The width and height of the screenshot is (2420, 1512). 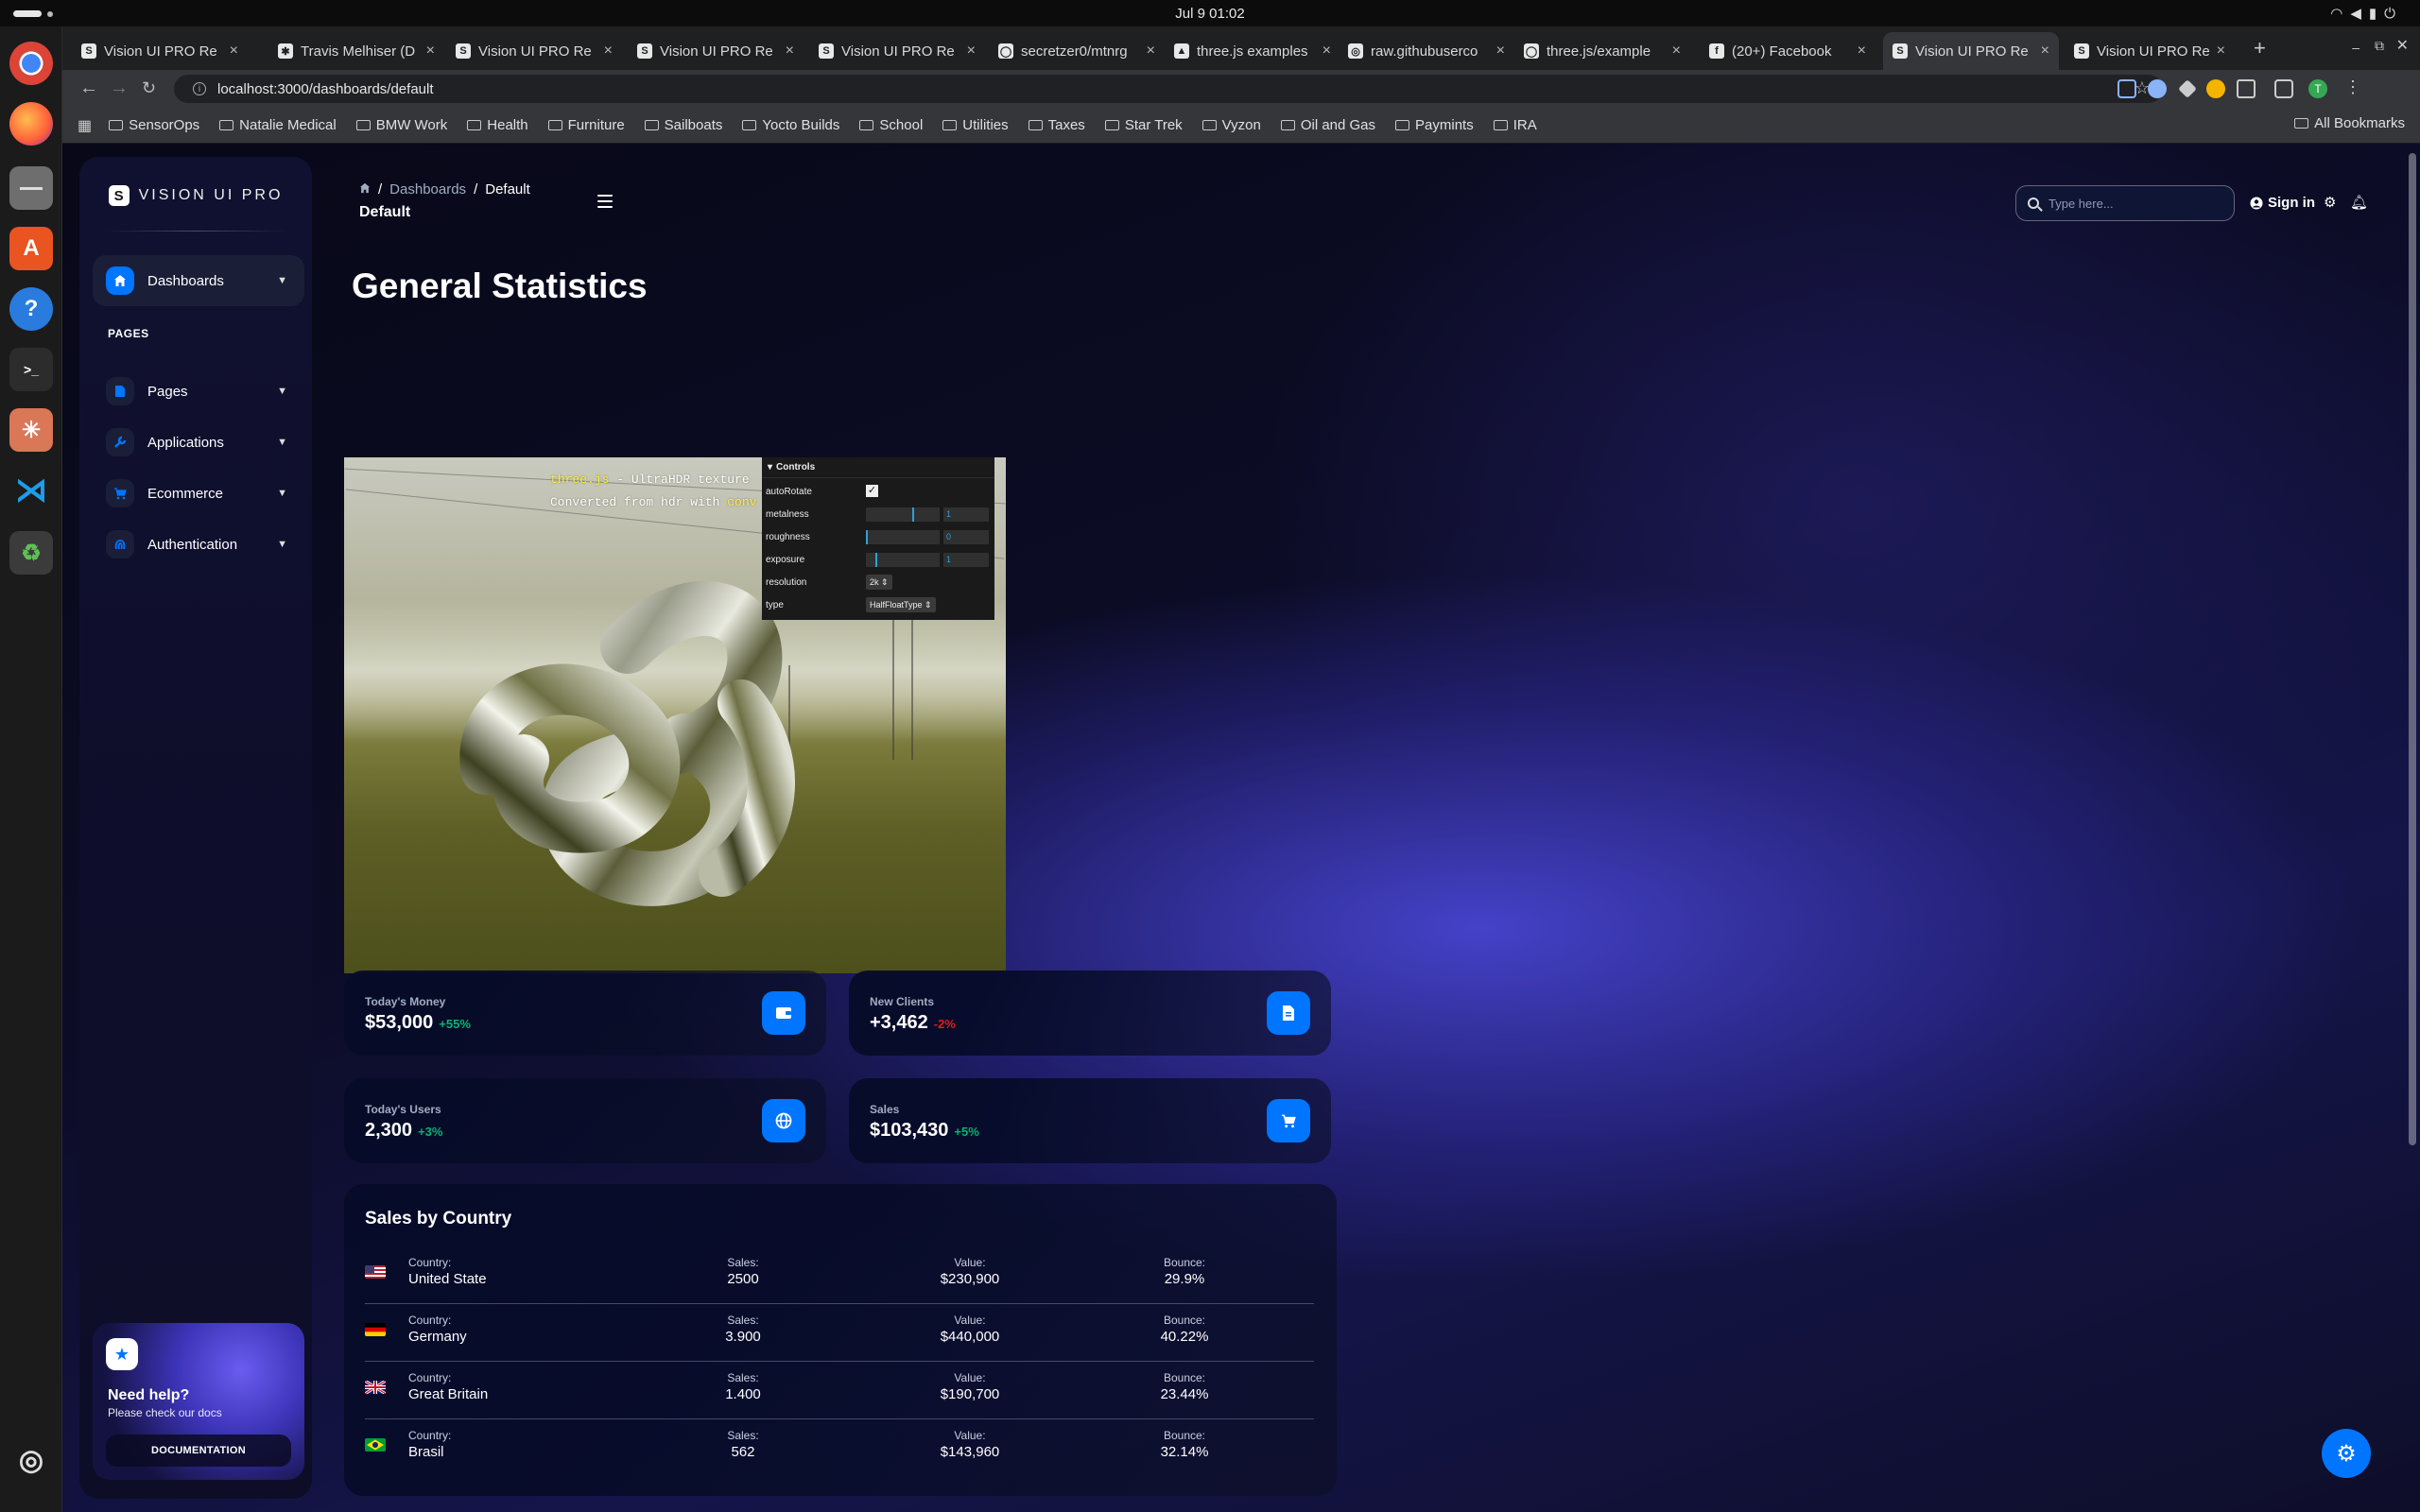 I want to click on exposure-number-input: 1, so click(x=966, y=560).